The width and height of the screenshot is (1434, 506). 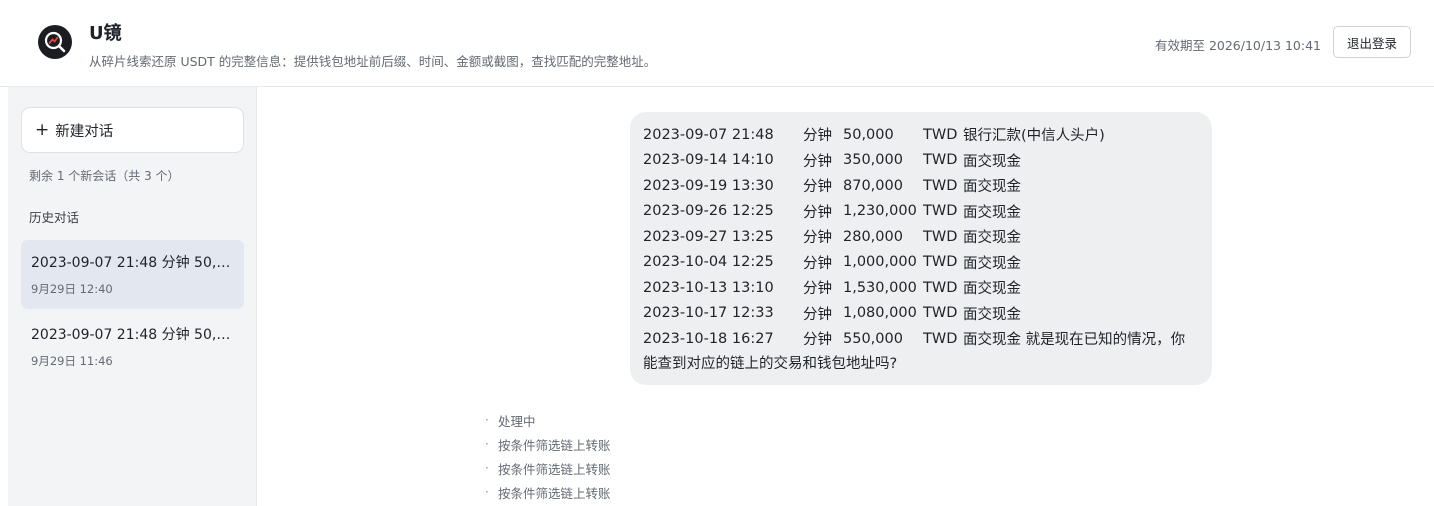 What do you see at coordinates (708, 211) in the screenshot?
I see `tx-date: 2023-09-26 12:25` at bounding box center [708, 211].